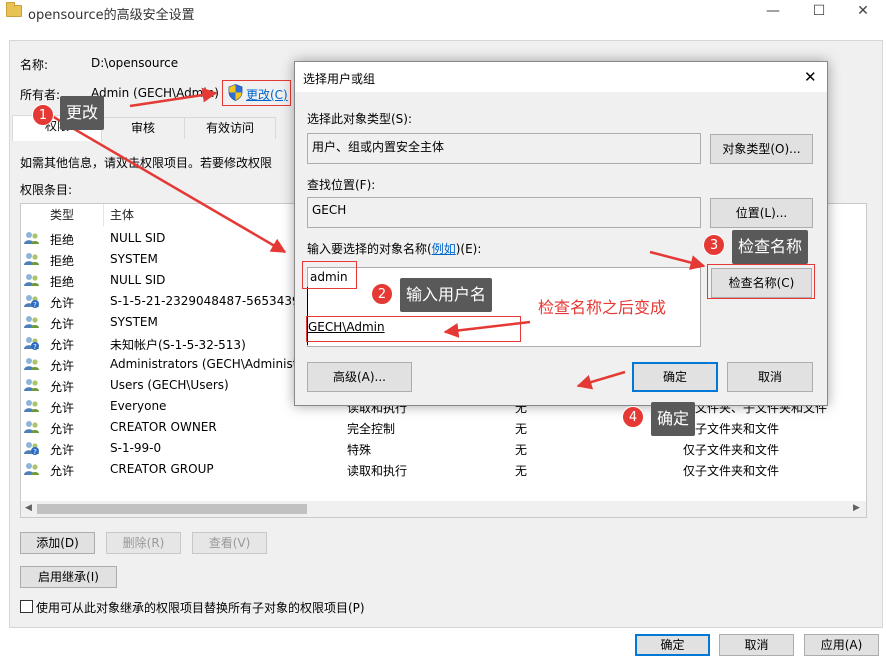 This screenshot has width=886, height=667. Describe the element at coordinates (28, 508) in the screenshot. I see `scroll-left-icon: ◀` at that location.